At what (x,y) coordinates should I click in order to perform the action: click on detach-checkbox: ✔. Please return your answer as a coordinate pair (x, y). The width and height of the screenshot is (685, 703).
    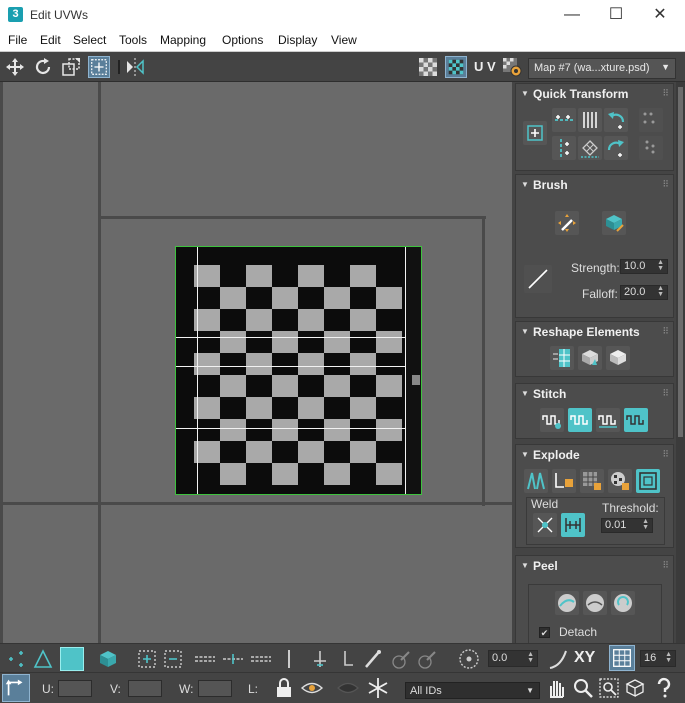
    Looking at the image, I should click on (544, 632).